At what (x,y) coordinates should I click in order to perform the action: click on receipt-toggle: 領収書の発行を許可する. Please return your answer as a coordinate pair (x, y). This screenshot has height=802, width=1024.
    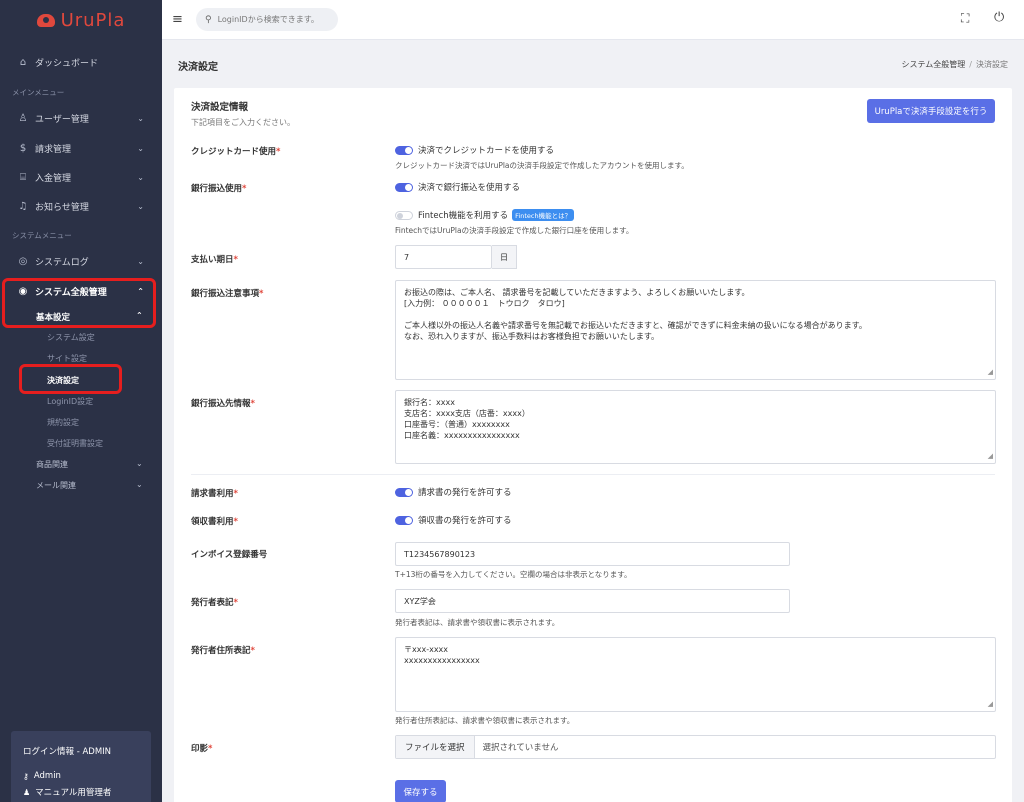
    Looking at the image, I should click on (453, 520).